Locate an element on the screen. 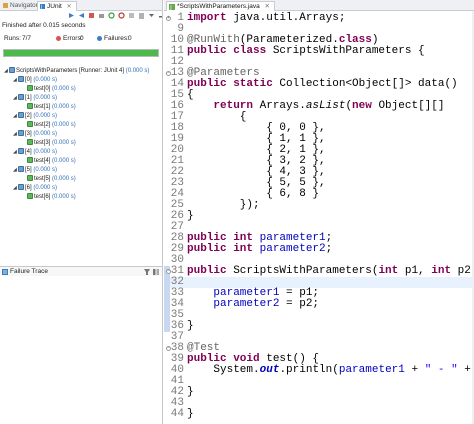 The image size is (474, 424). previous-failure-icon is located at coordinates (81, 15).